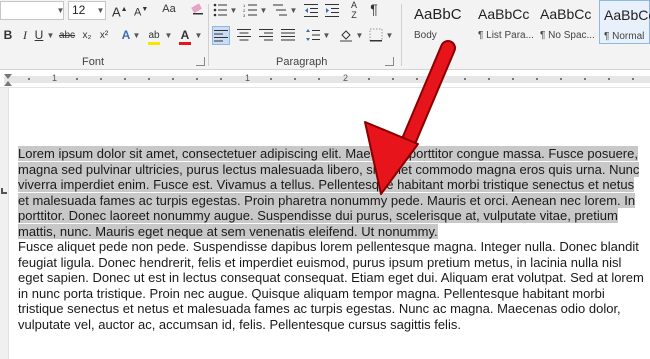 This screenshot has height=359, width=650. I want to click on font-size-dropdown-icon: ▼, so click(100, 10).